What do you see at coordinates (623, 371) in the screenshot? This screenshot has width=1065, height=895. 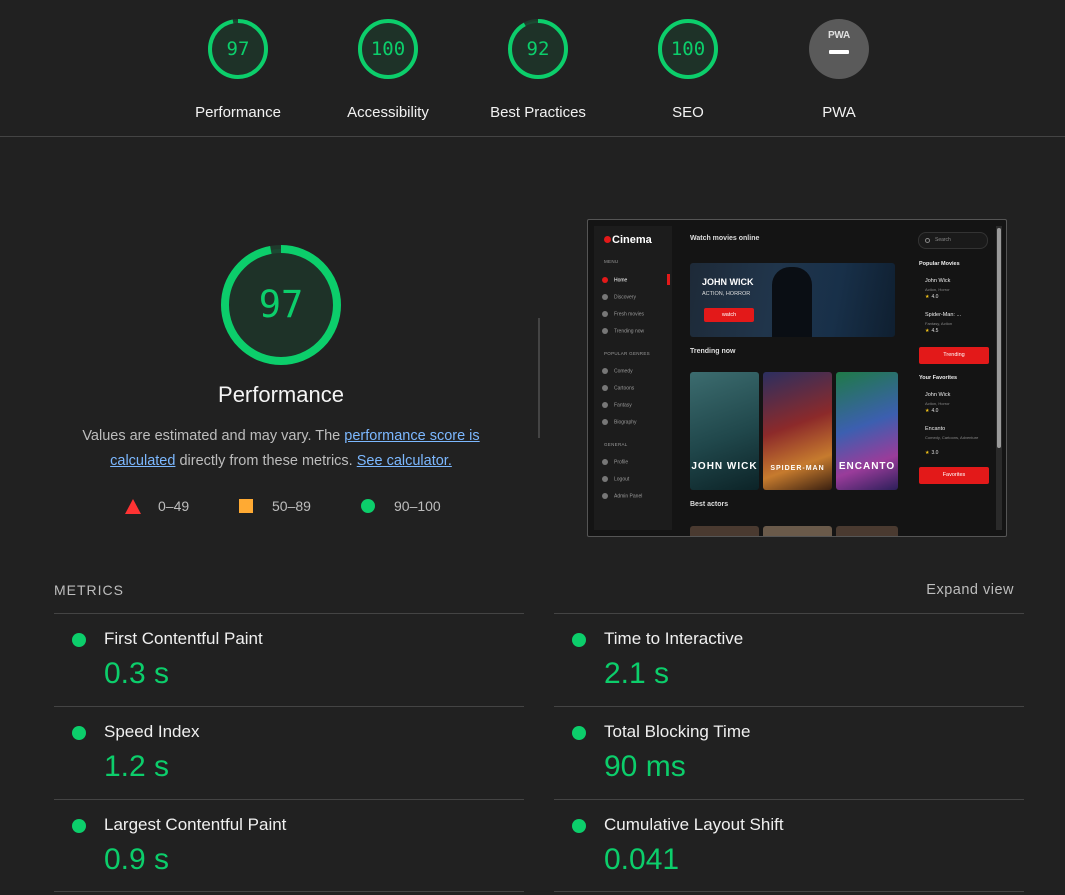 I see `nav-label: Comedy` at bounding box center [623, 371].